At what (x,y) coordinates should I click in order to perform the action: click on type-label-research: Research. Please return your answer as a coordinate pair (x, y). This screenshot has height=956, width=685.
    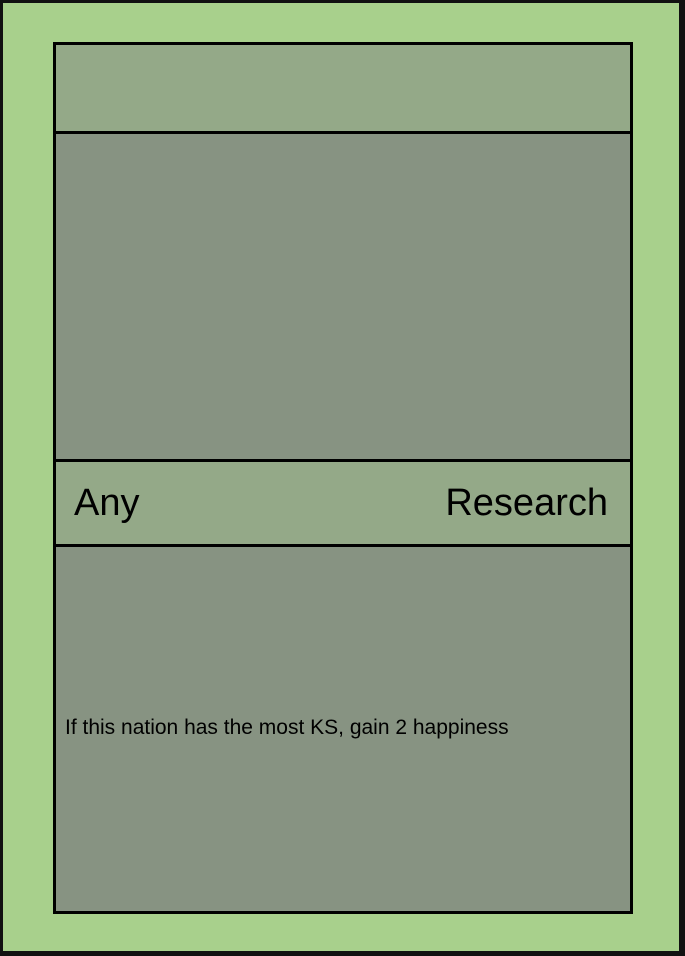
    Looking at the image, I should click on (526, 503).